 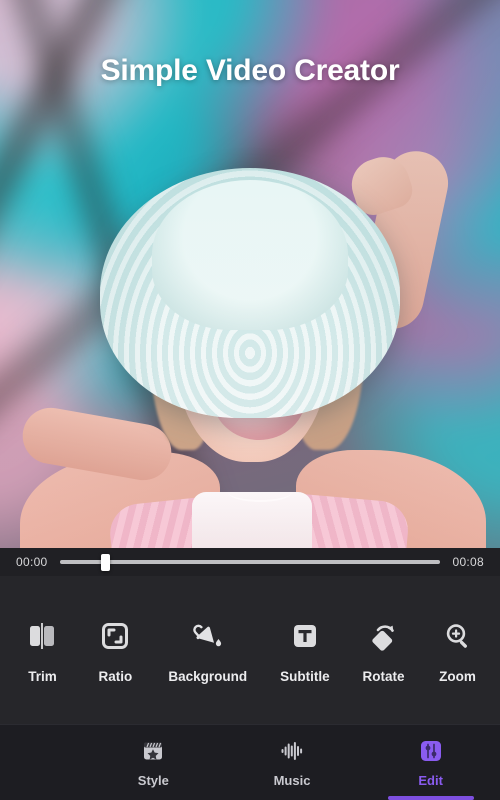 I want to click on timeline-bar: 00:00 00:08, so click(x=250, y=562).